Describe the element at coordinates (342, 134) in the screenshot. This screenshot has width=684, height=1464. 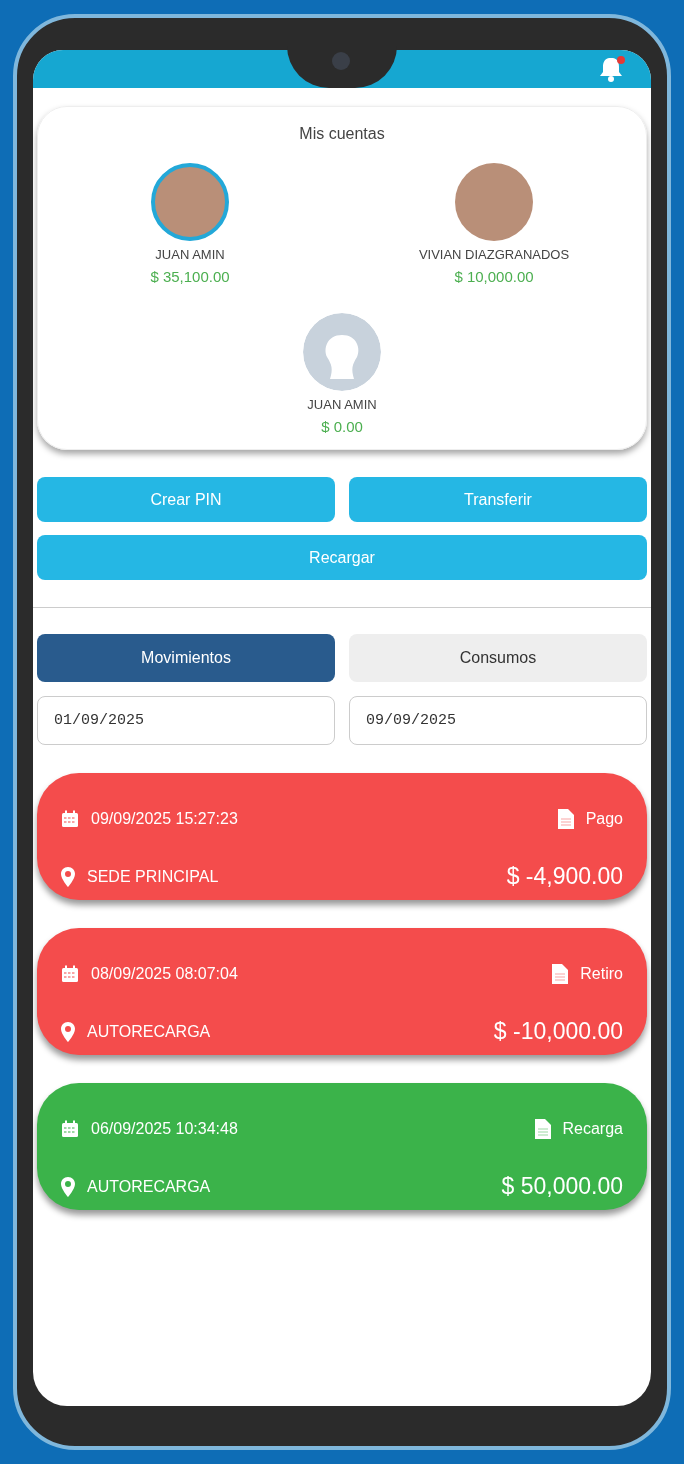
I see `card-title: Mis cuentas` at that location.